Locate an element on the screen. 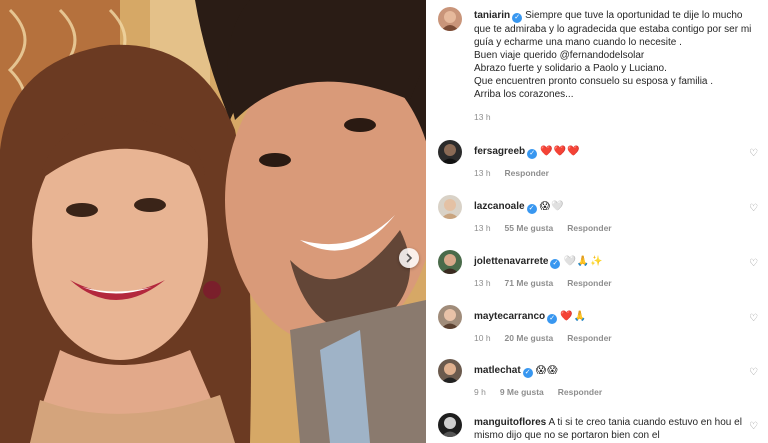 The image size is (768, 443). commenter-username: matlechat is located at coordinates (497, 370).